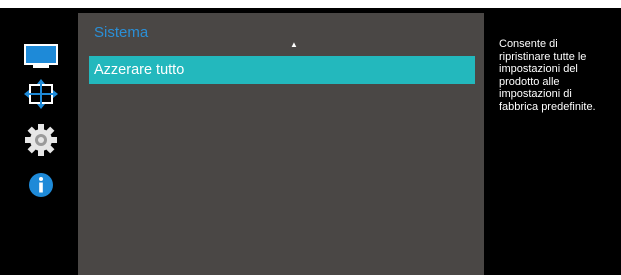  I want to click on monitor-icon, so click(41, 57).